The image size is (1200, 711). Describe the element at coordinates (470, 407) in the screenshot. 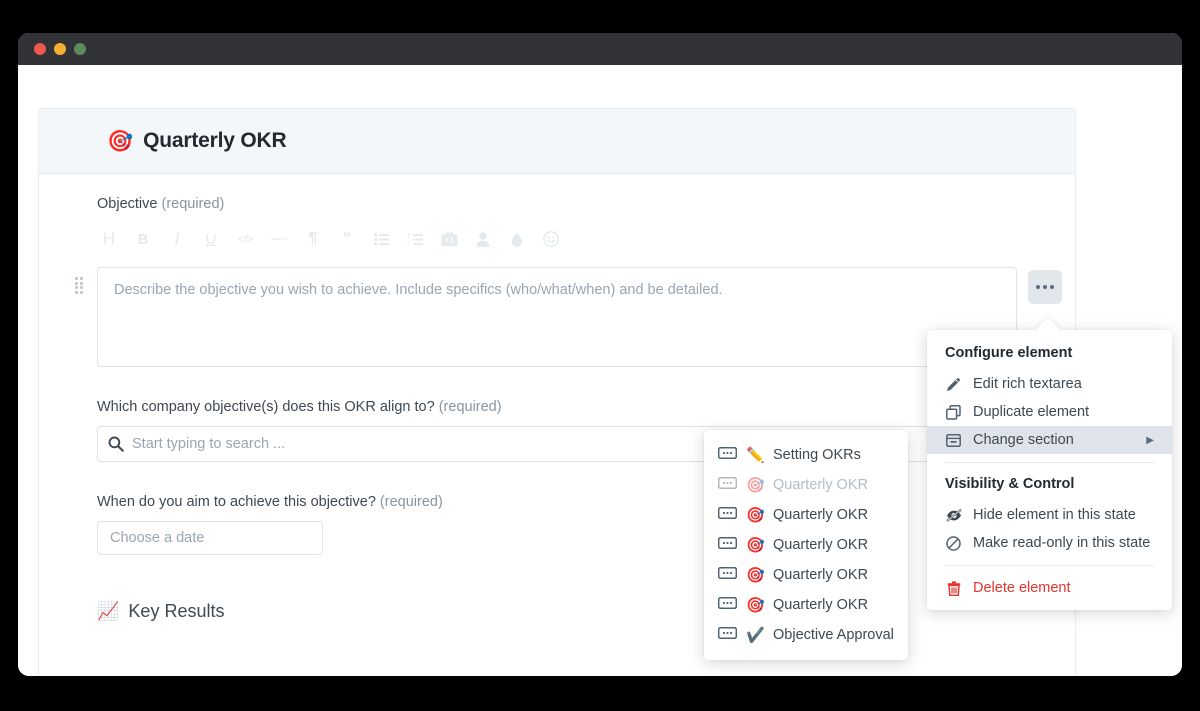

I see `align-required-text: (required)` at that location.